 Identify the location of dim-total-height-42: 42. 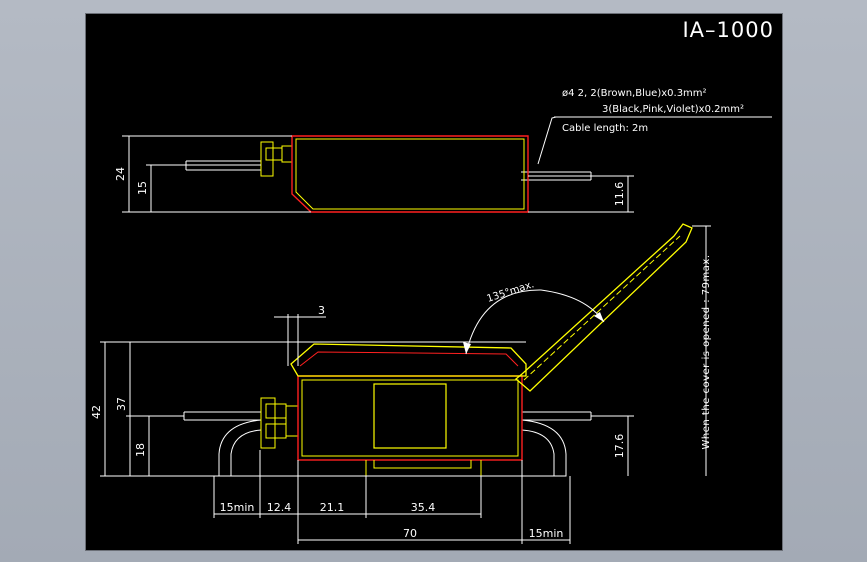
(96, 412).